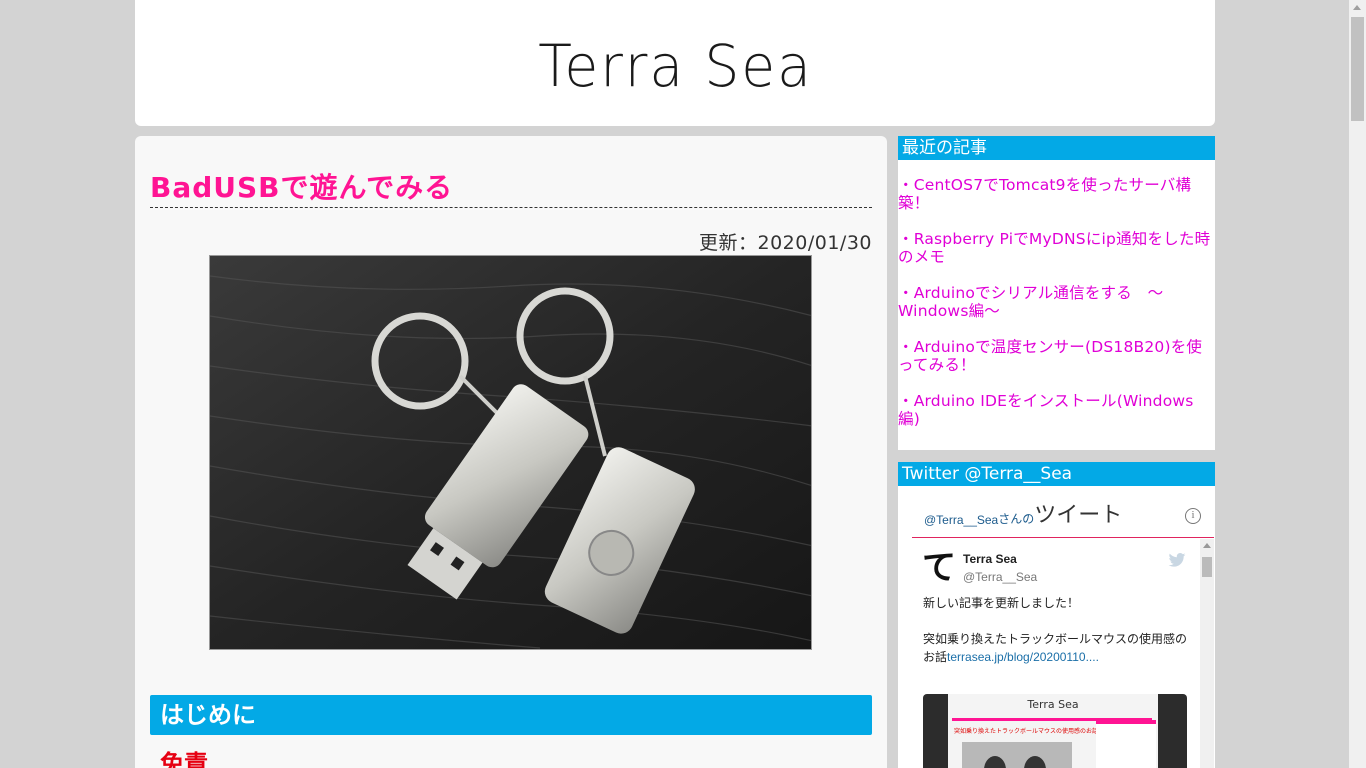  Describe the element at coordinates (1055, 356) in the screenshot. I see `recent-post-link: ・Arduinoで温度センサー(DS18B20)を使ってみる！` at that location.